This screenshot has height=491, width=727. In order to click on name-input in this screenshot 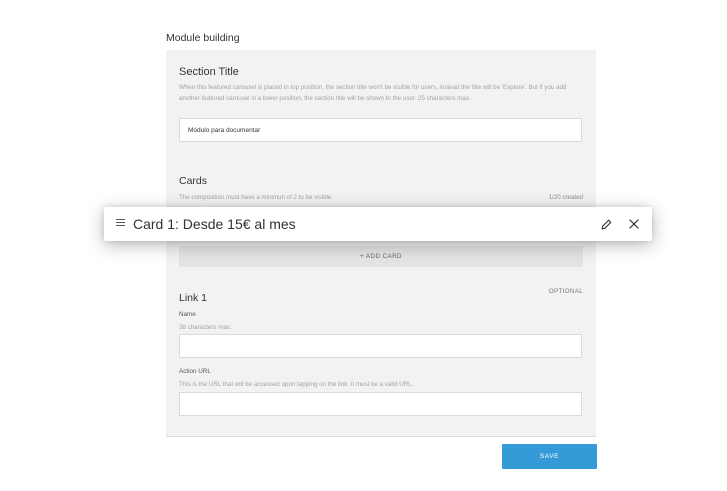, I will do `click(380, 346)`.